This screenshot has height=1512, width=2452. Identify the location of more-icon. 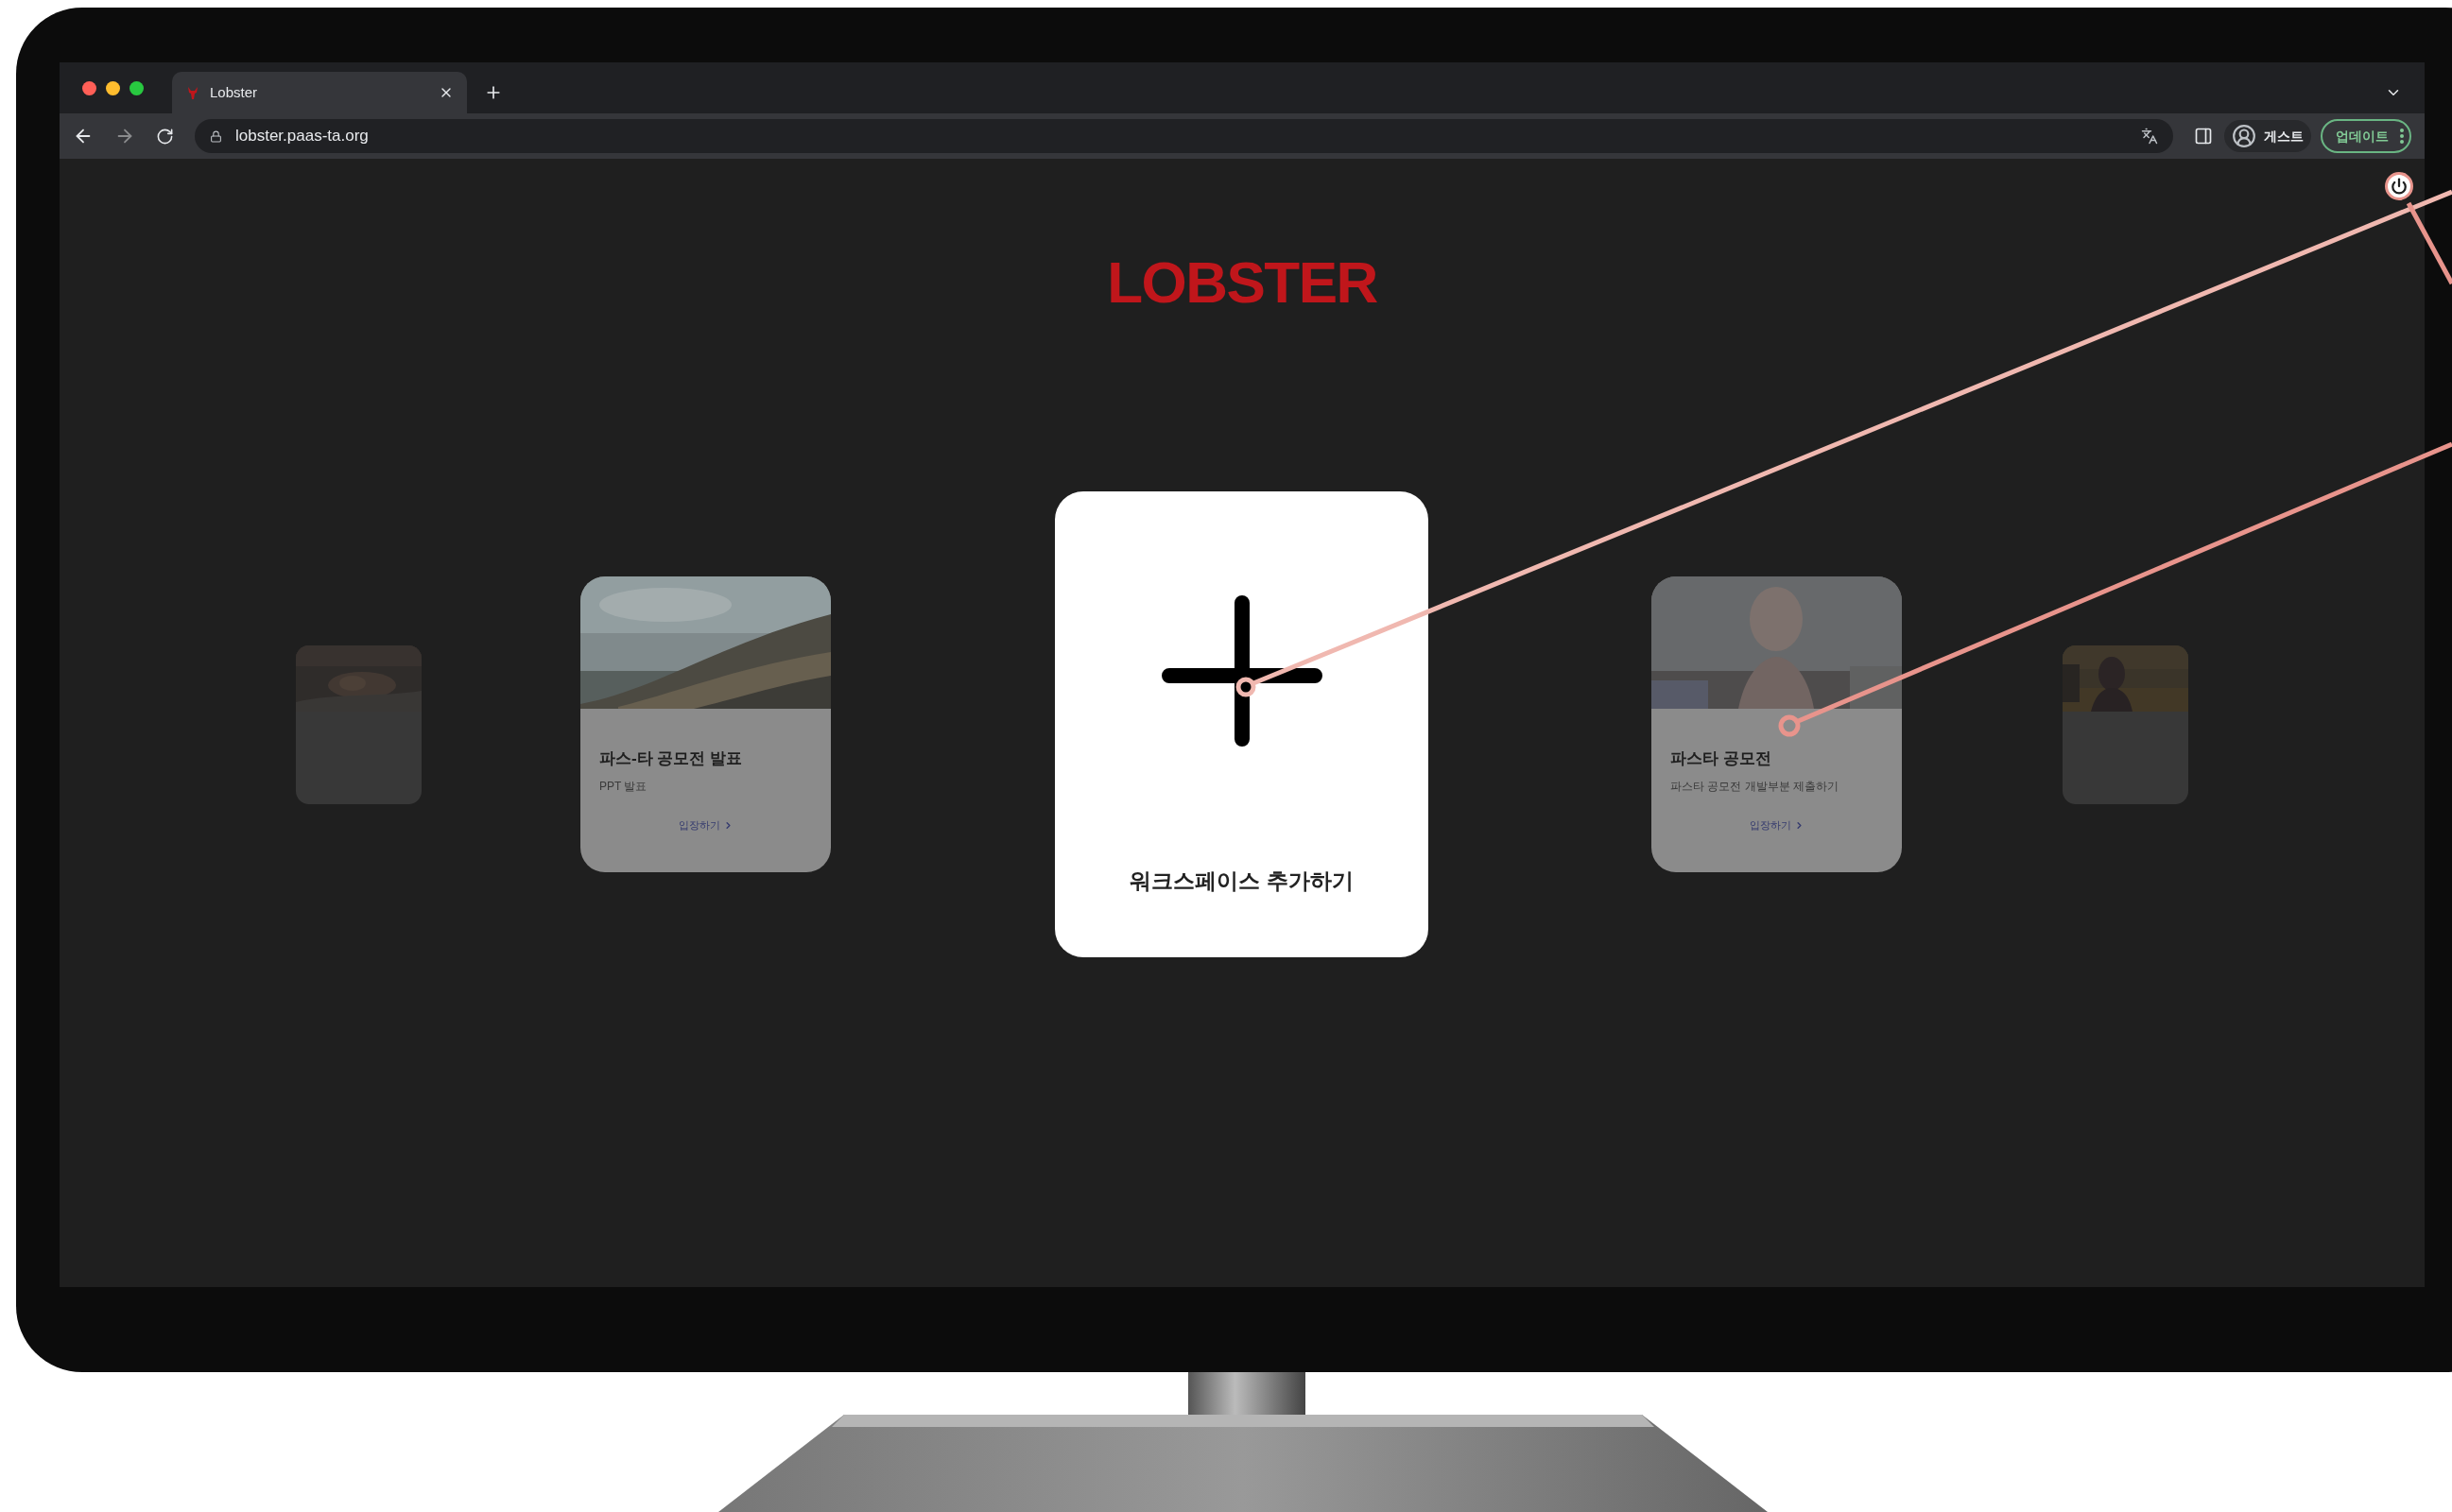
(2402, 136).